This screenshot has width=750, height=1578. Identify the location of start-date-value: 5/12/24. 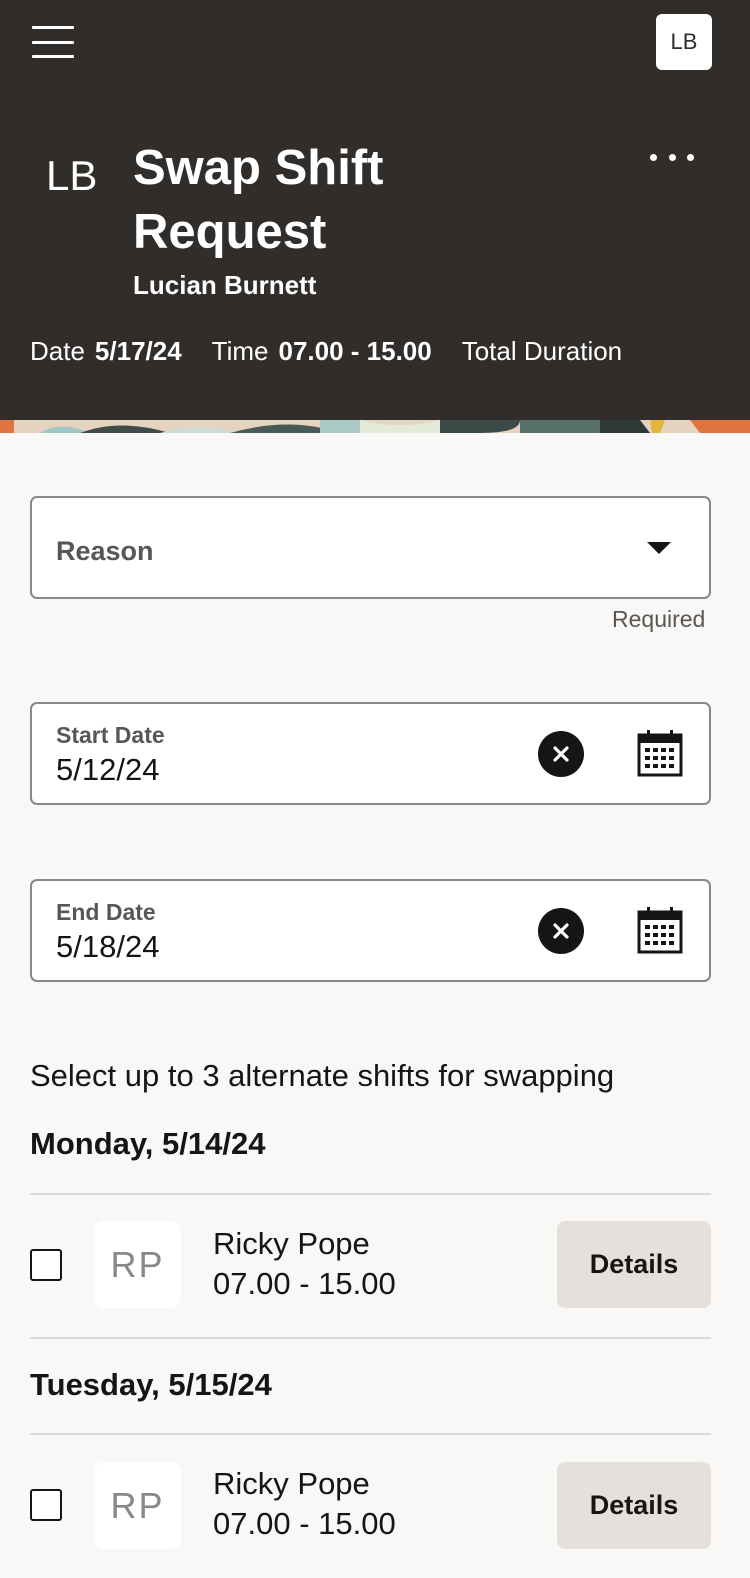
(107, 770).